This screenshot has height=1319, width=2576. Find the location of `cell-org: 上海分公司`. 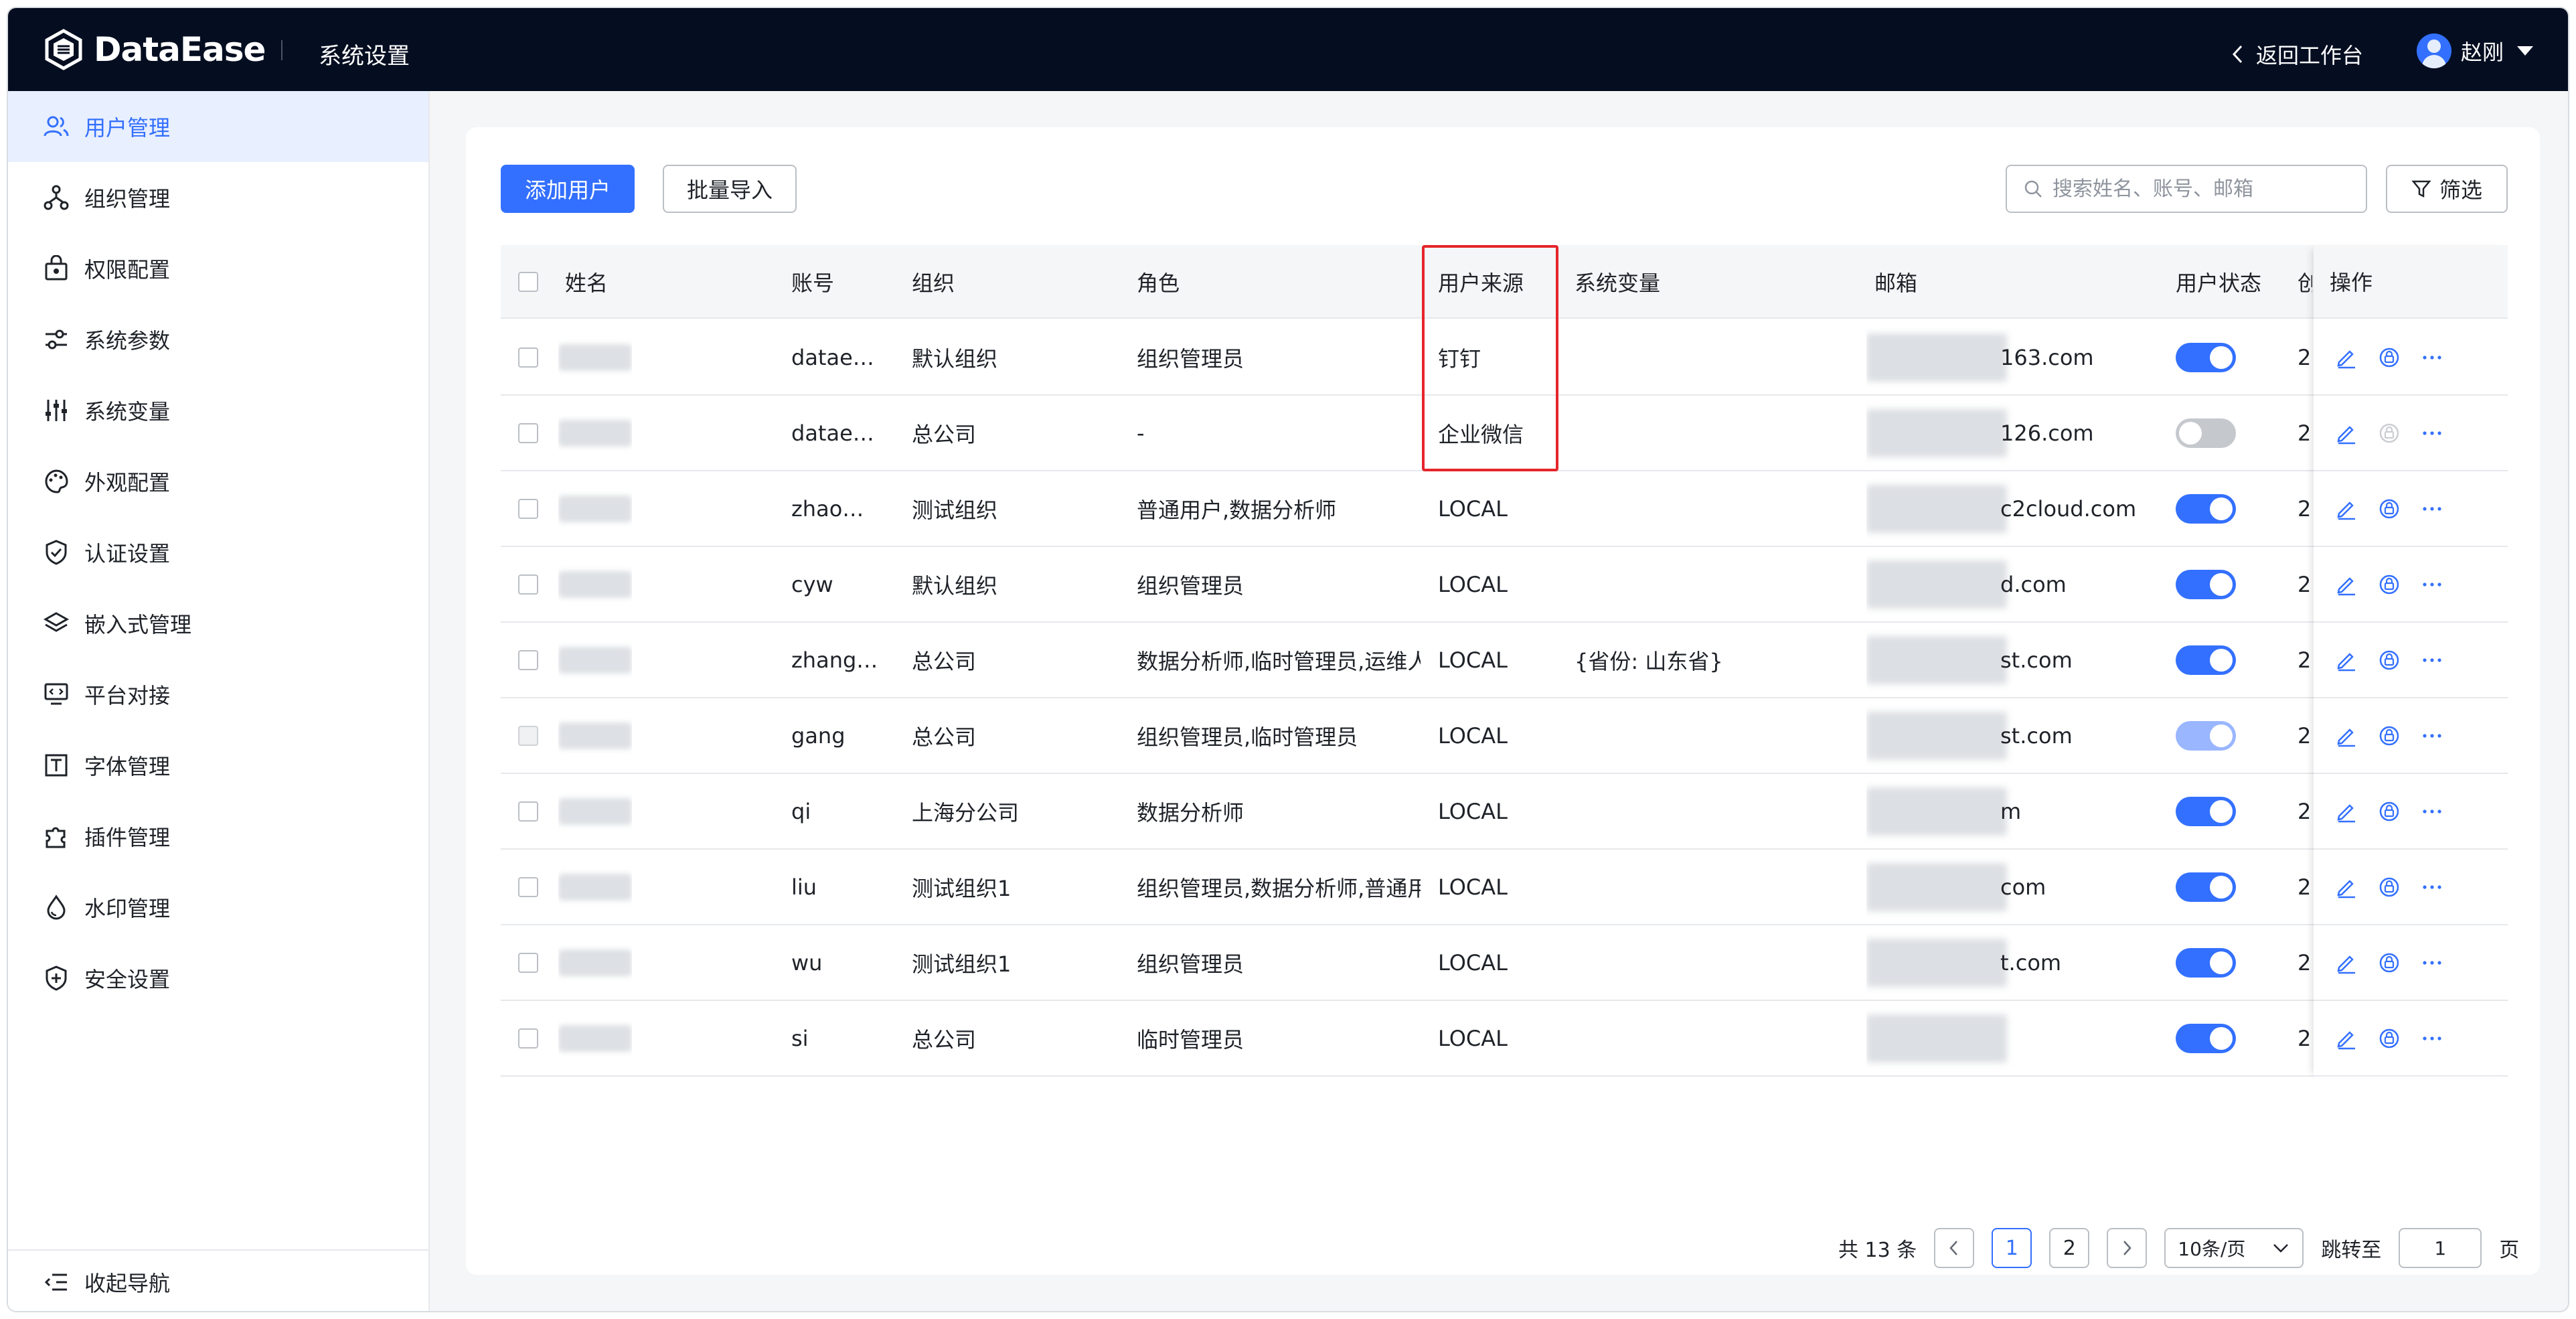

cell-org: 上海分公司 is located at coordinates (966, 812).